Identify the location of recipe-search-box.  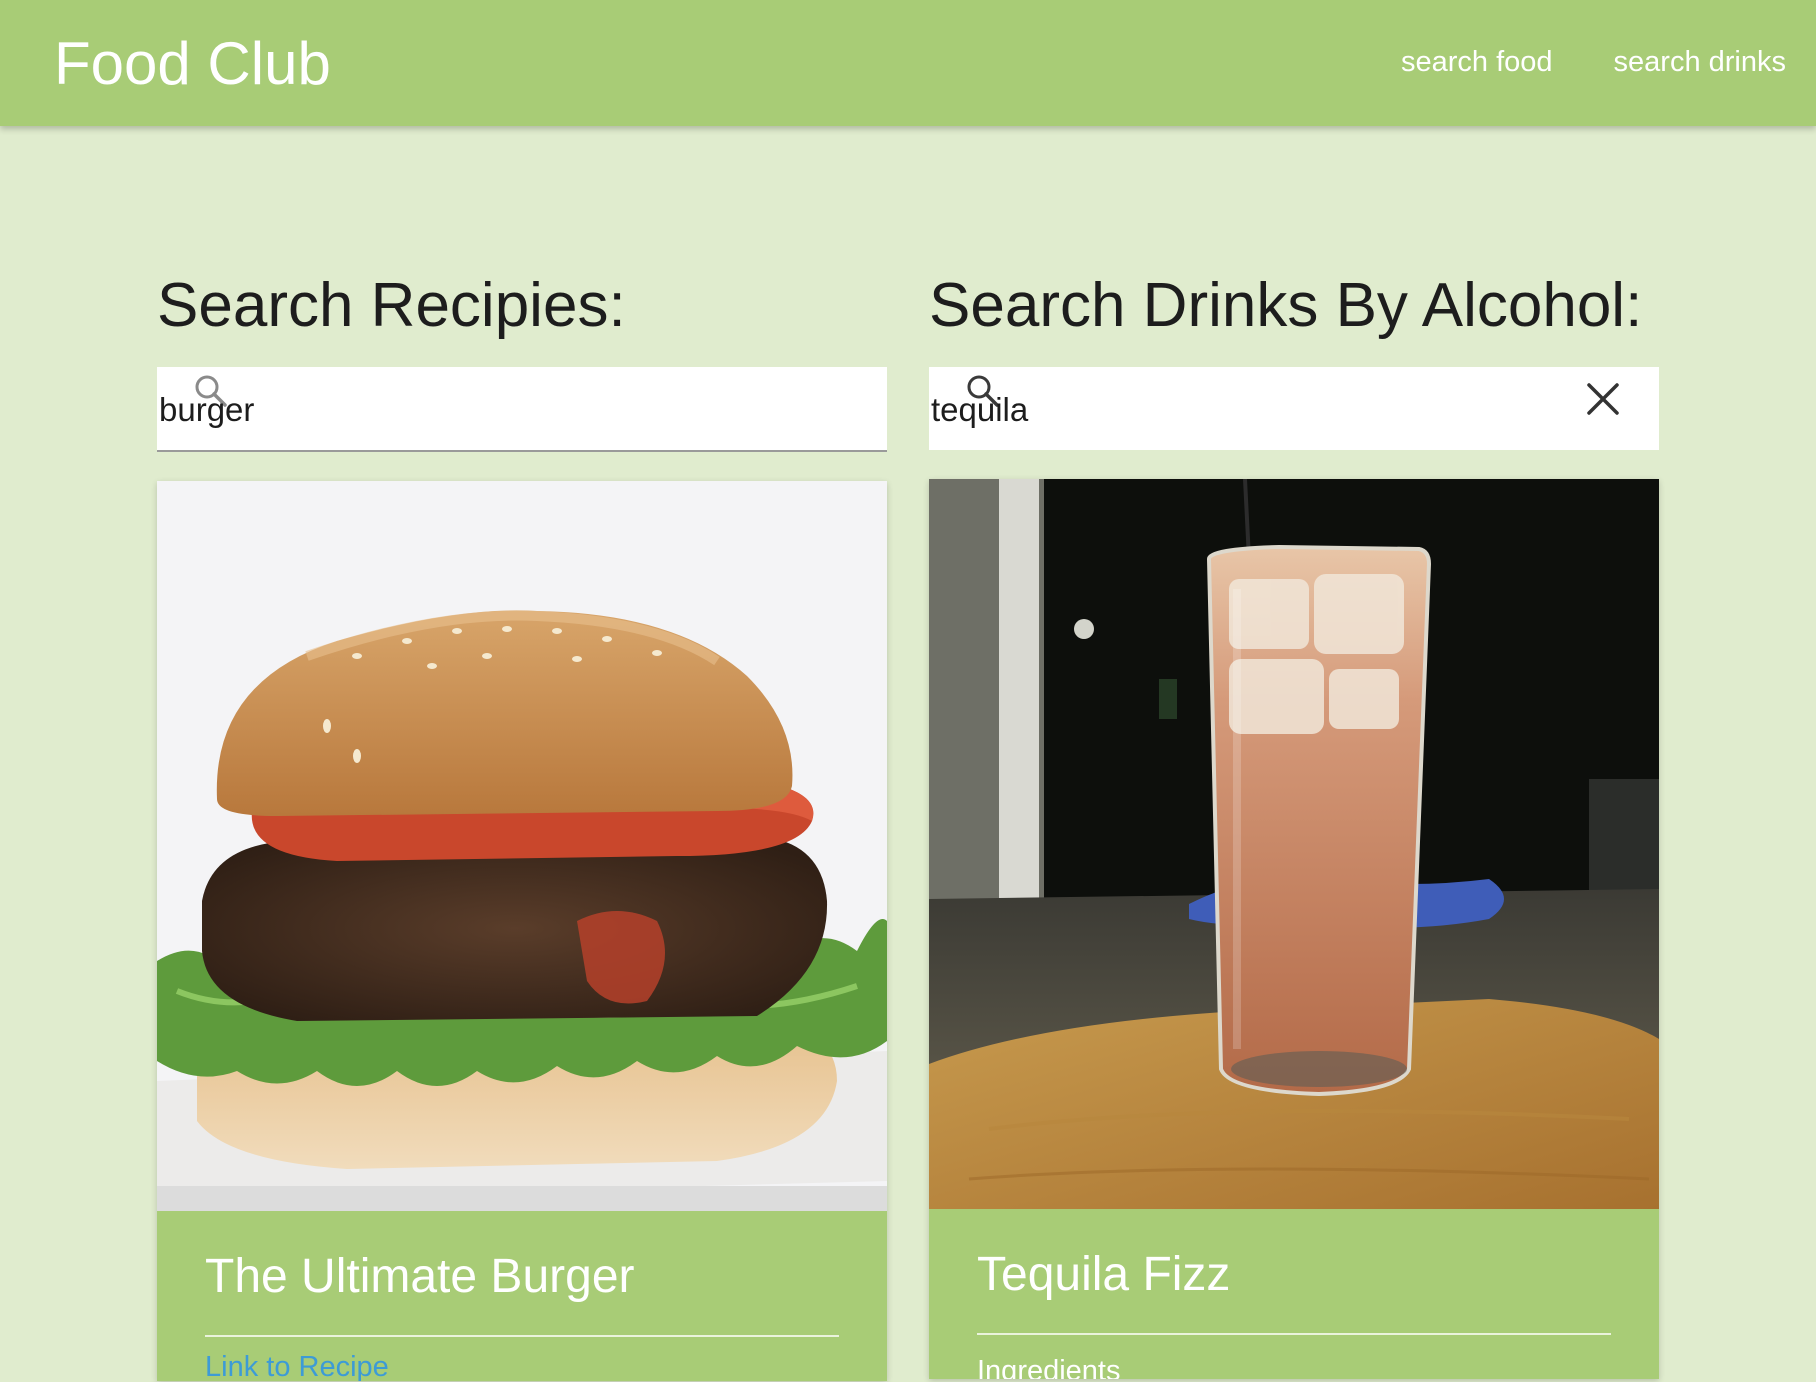
(522, 409).